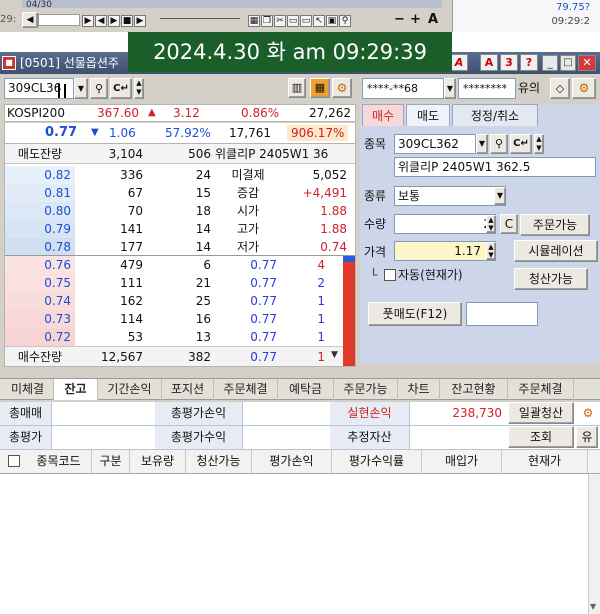 Image resolution: width=600 pixels, height=614 pixels. What do you see at coordinates (140, 21) in the screenshot?
I see `next-icon: ▶` at bounding box center [140, 21].